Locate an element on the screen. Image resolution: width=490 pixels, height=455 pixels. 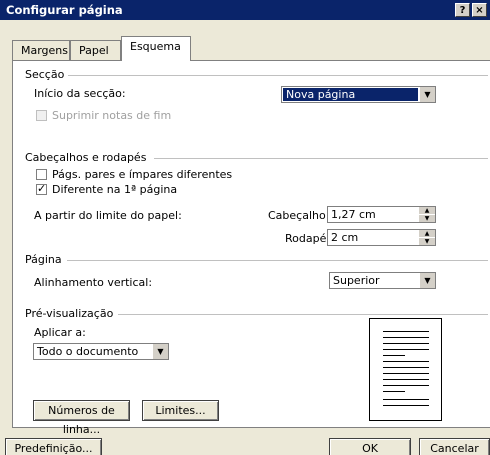
aplicar-a-value: Todo o documento is located at coordinates (88, 351).